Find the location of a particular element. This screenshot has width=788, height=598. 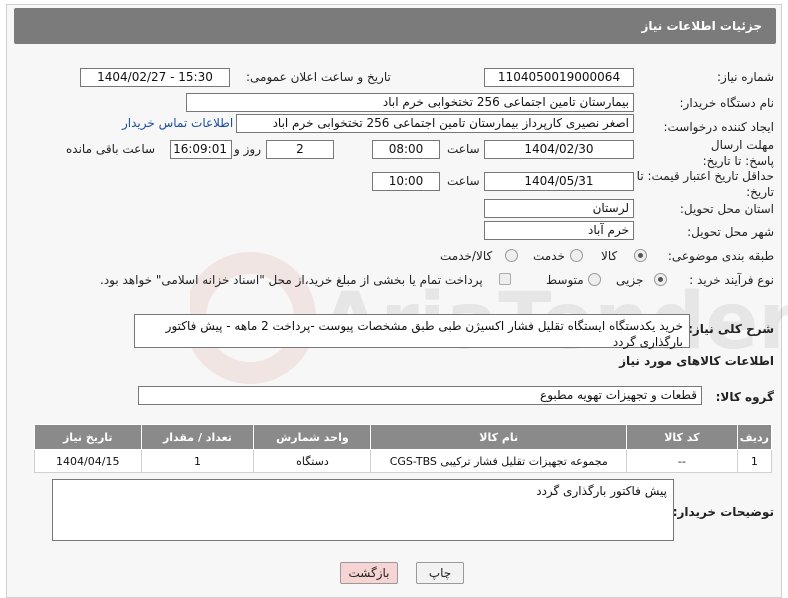

col-unit: واحد شمارش is located at coordinates (312, 437).